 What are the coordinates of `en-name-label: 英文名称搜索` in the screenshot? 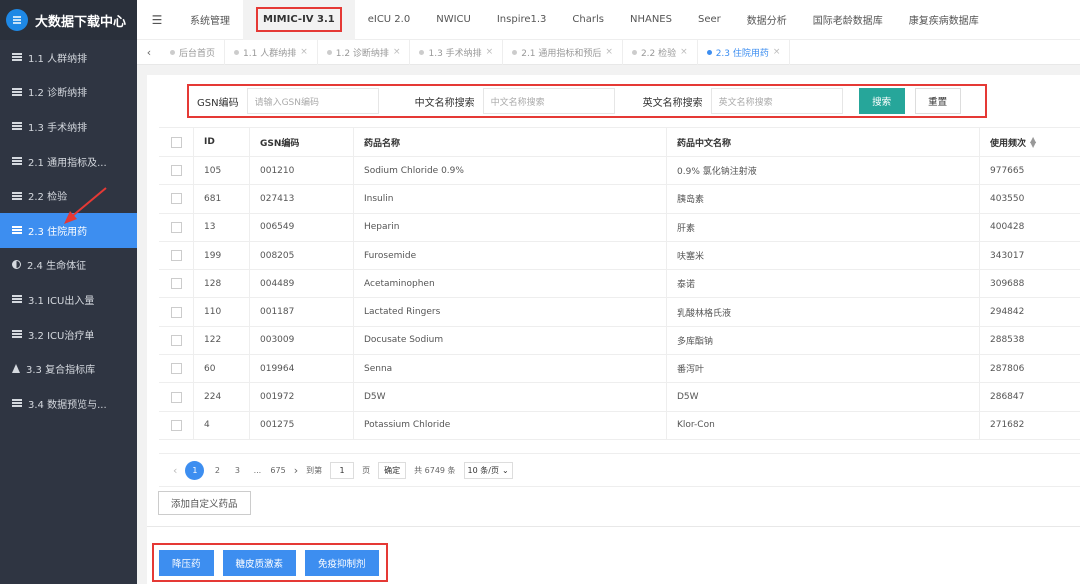 It's located at (672, 103).